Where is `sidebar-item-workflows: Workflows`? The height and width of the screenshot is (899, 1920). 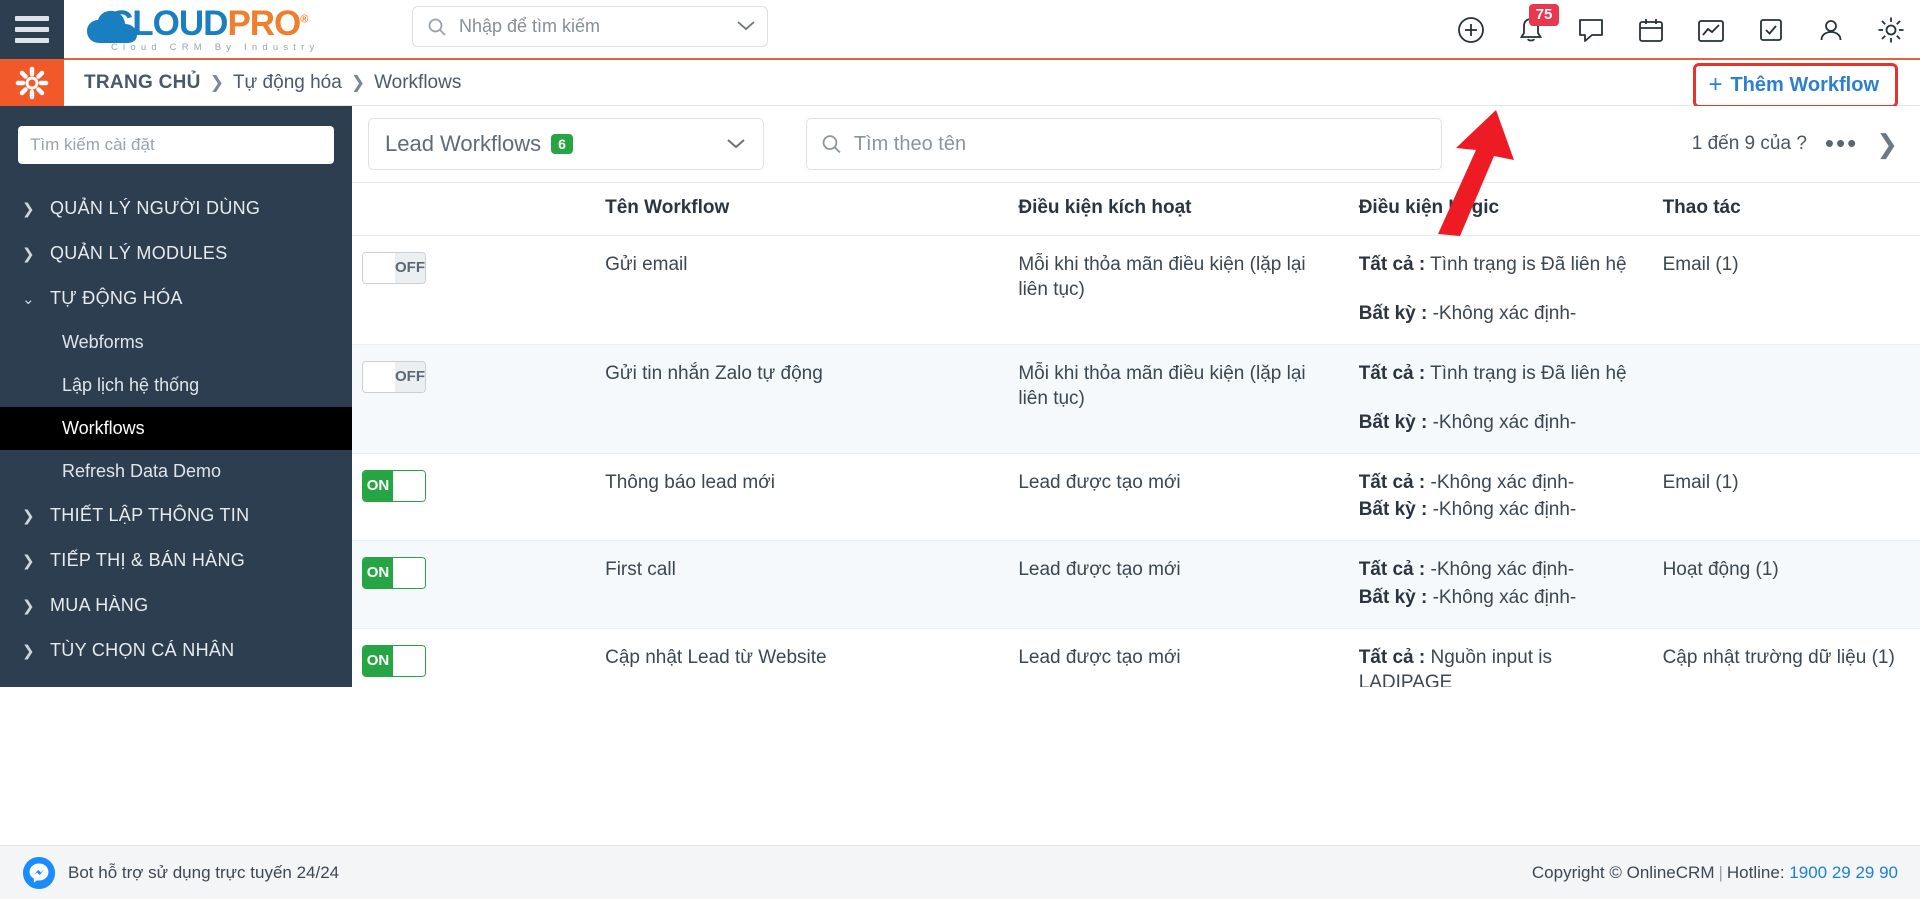 sidebar-item-workflows: Workflows is located at coordinates (176, 428).